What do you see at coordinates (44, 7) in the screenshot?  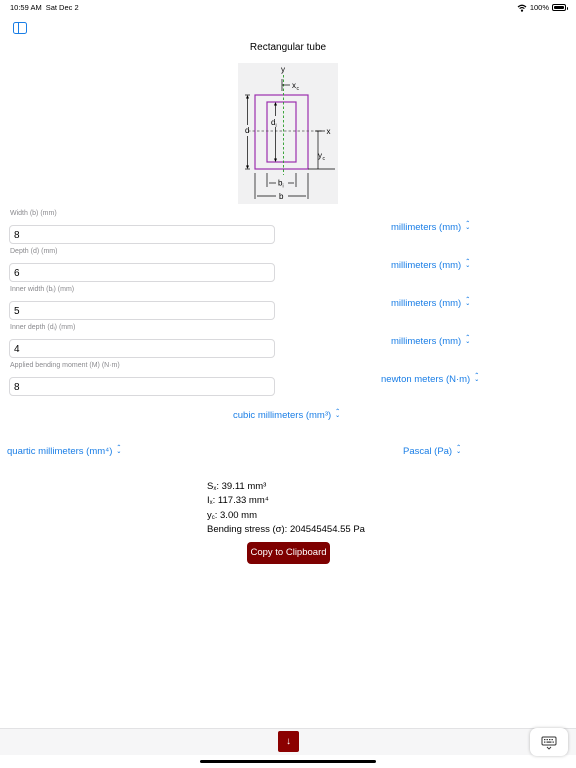 I see `status-time: 10:59 AM Sat Dec 2` at bounding box center [44, 7].